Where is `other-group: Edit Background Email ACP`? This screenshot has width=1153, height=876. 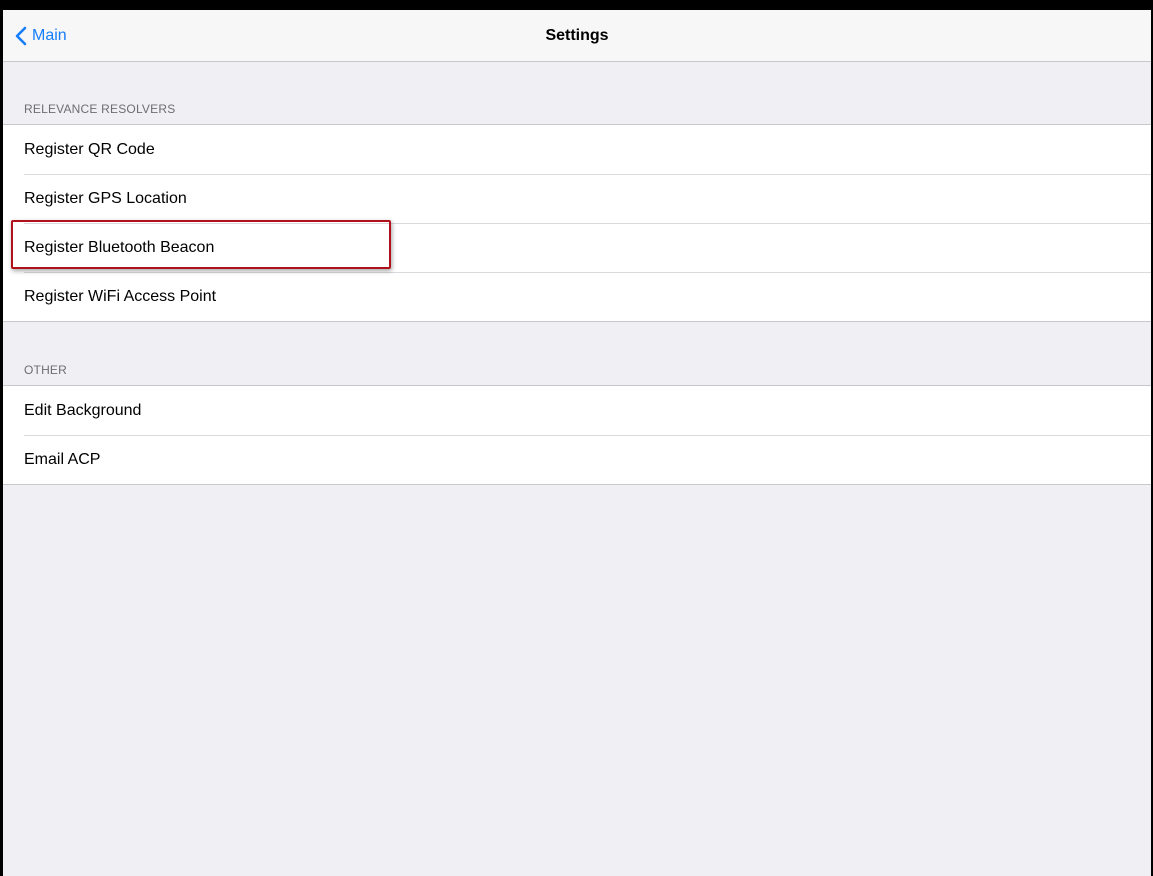 other-group: Edit Background Email ACP is located at coordinates (577, 435).